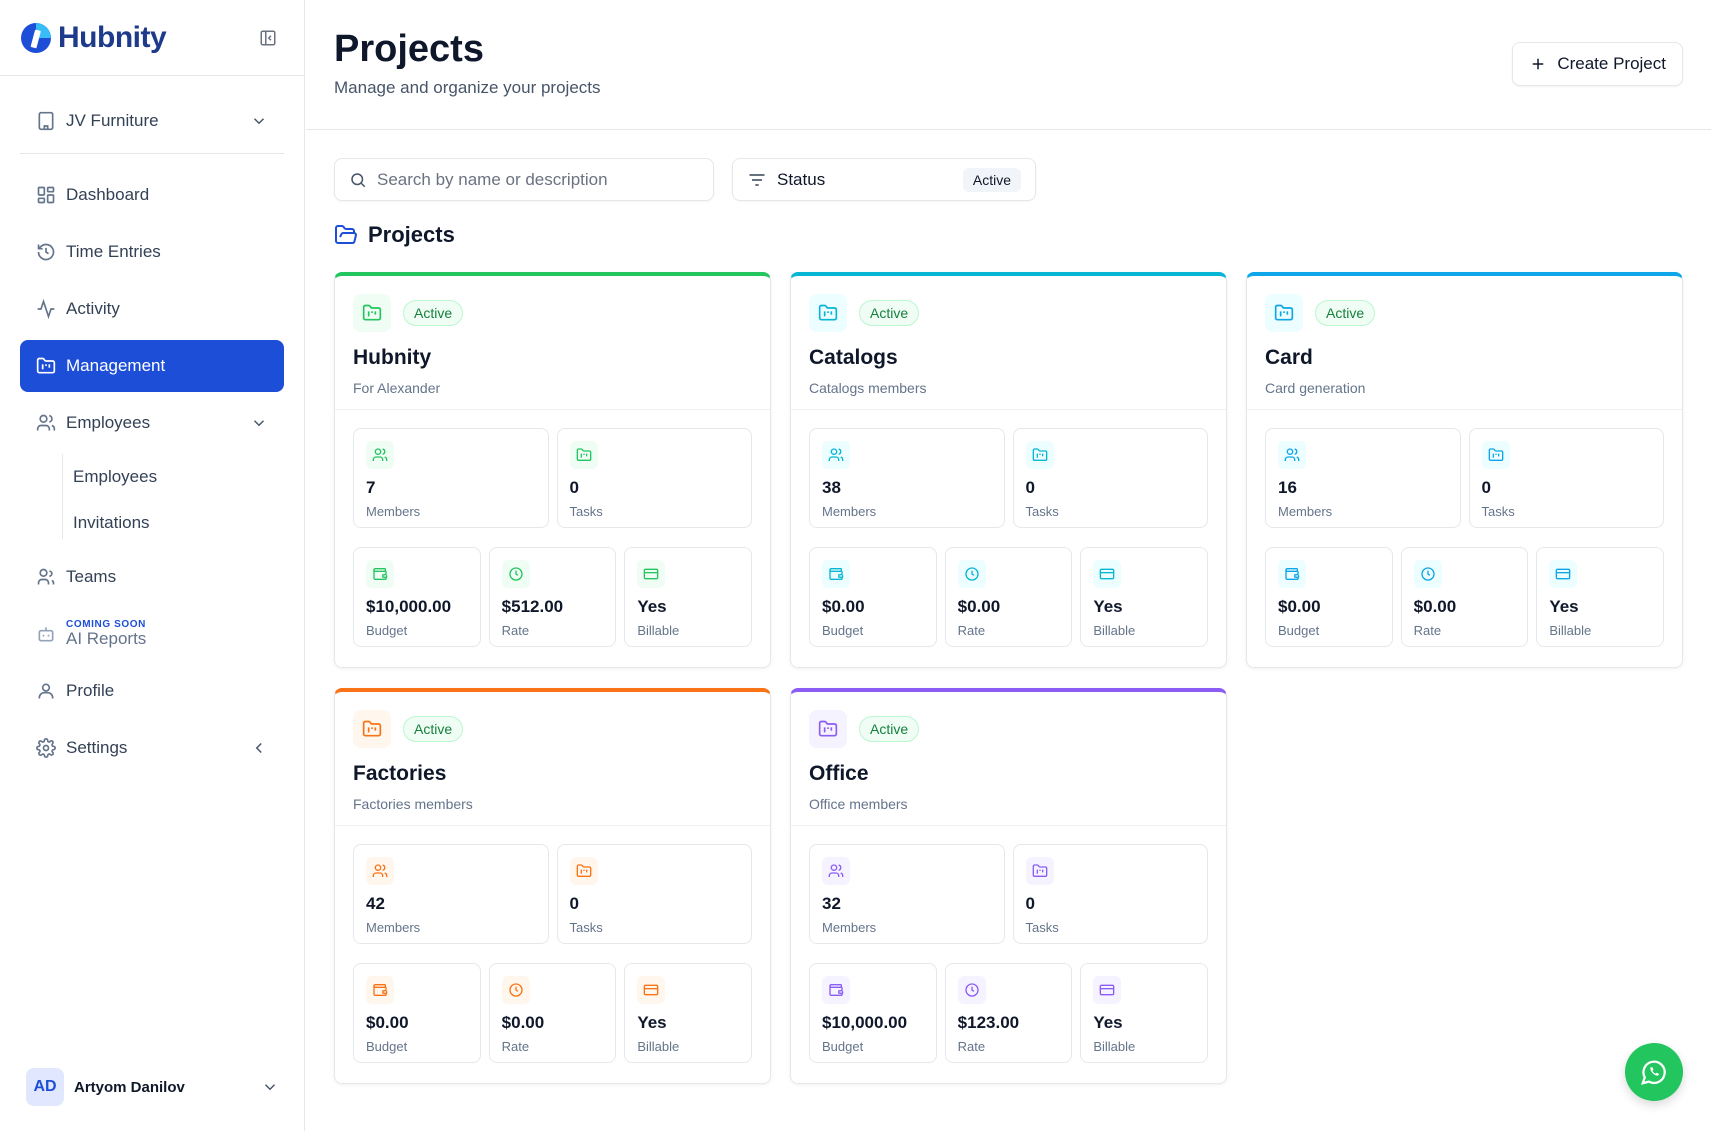 This screenshot has width=1711, height=1131. I want to click on rate-stat: $512.00 Rate, so click(552, 597).